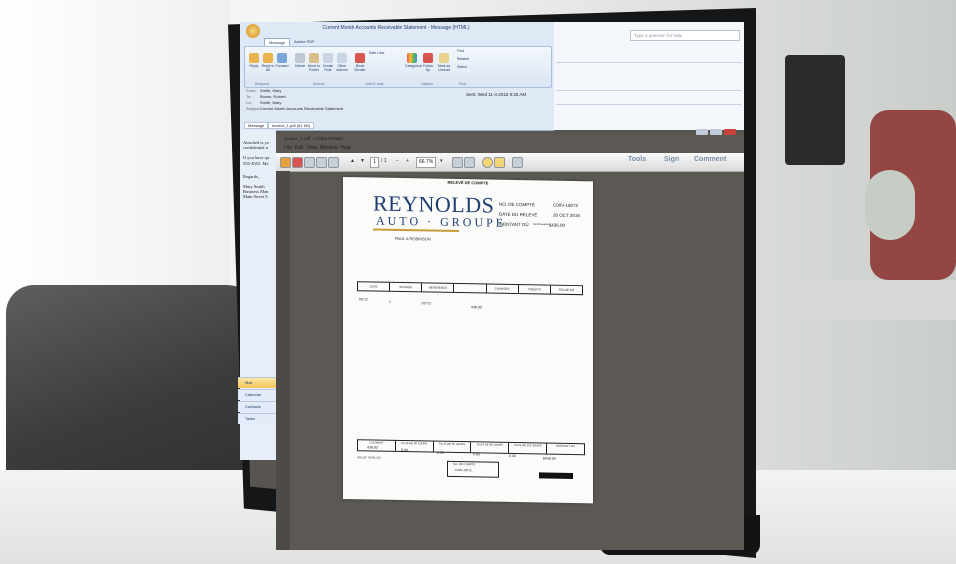 This screenshot has height=564, width=956. Describe the element at coordinates (254, 60) in the screenshot. I see `reply-button: Reply` at that location.